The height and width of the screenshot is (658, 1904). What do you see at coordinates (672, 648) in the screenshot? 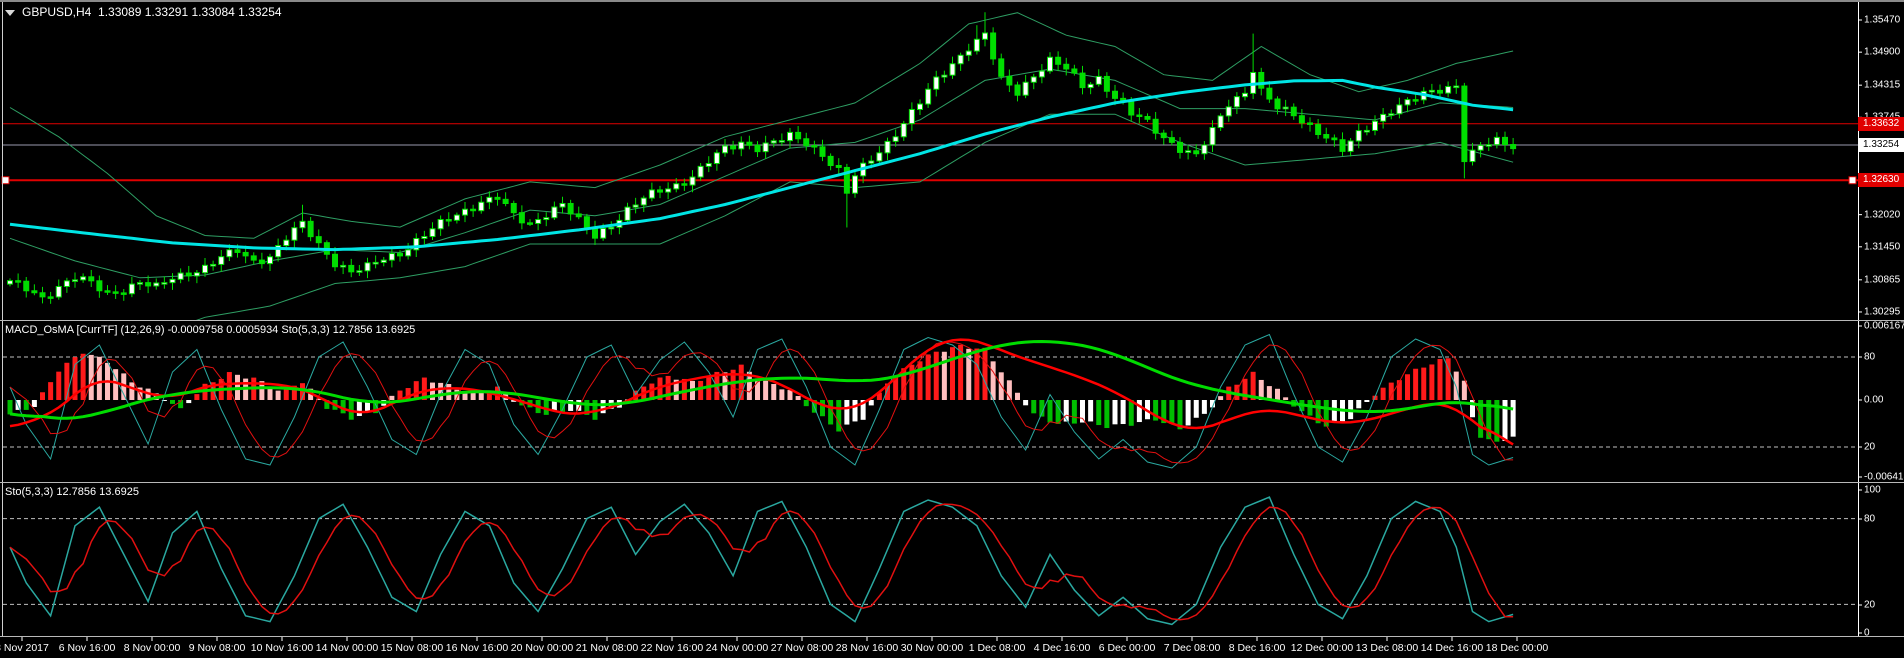
I see `time-tick-label: 22 Nov 16:00` at bounding box center [672, 648].